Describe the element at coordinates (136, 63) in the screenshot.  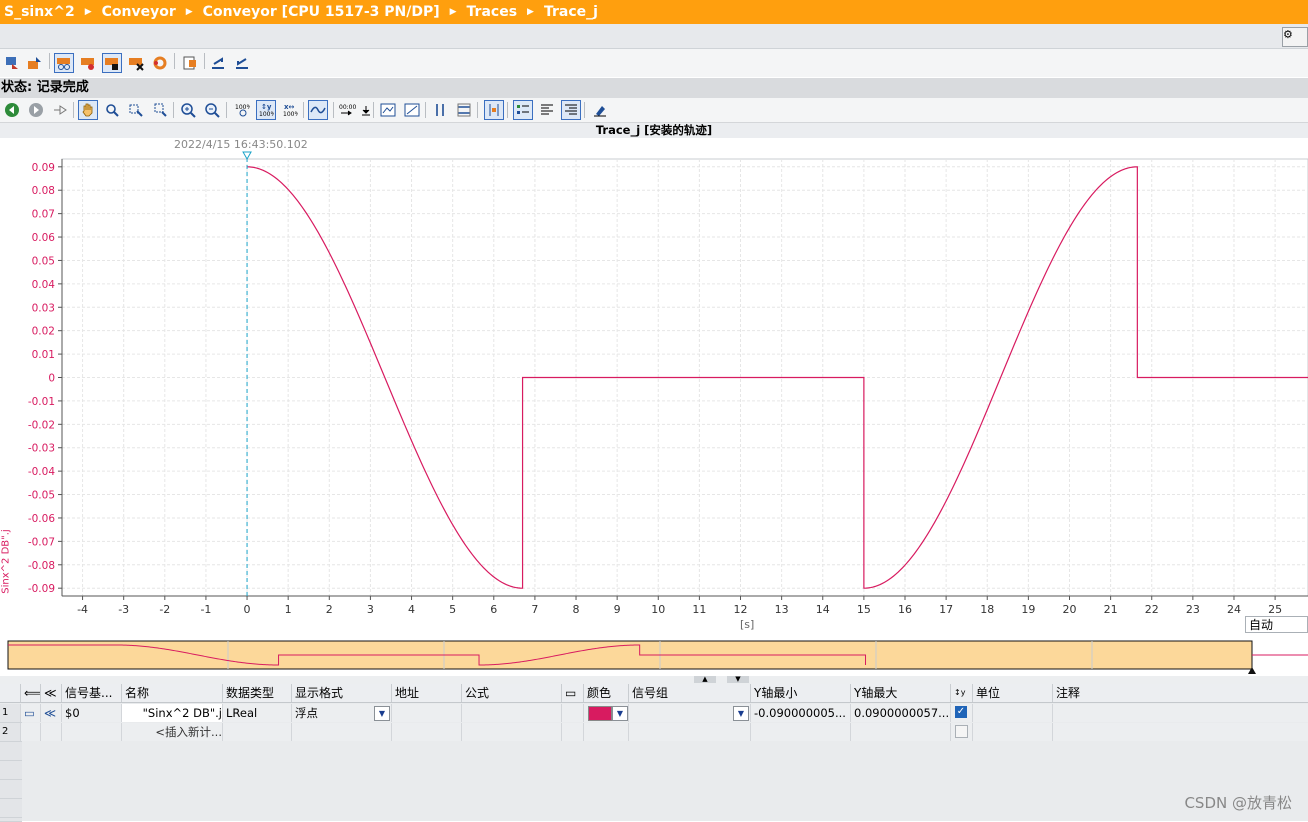
I see `deactivate-recording-icon` at that location.